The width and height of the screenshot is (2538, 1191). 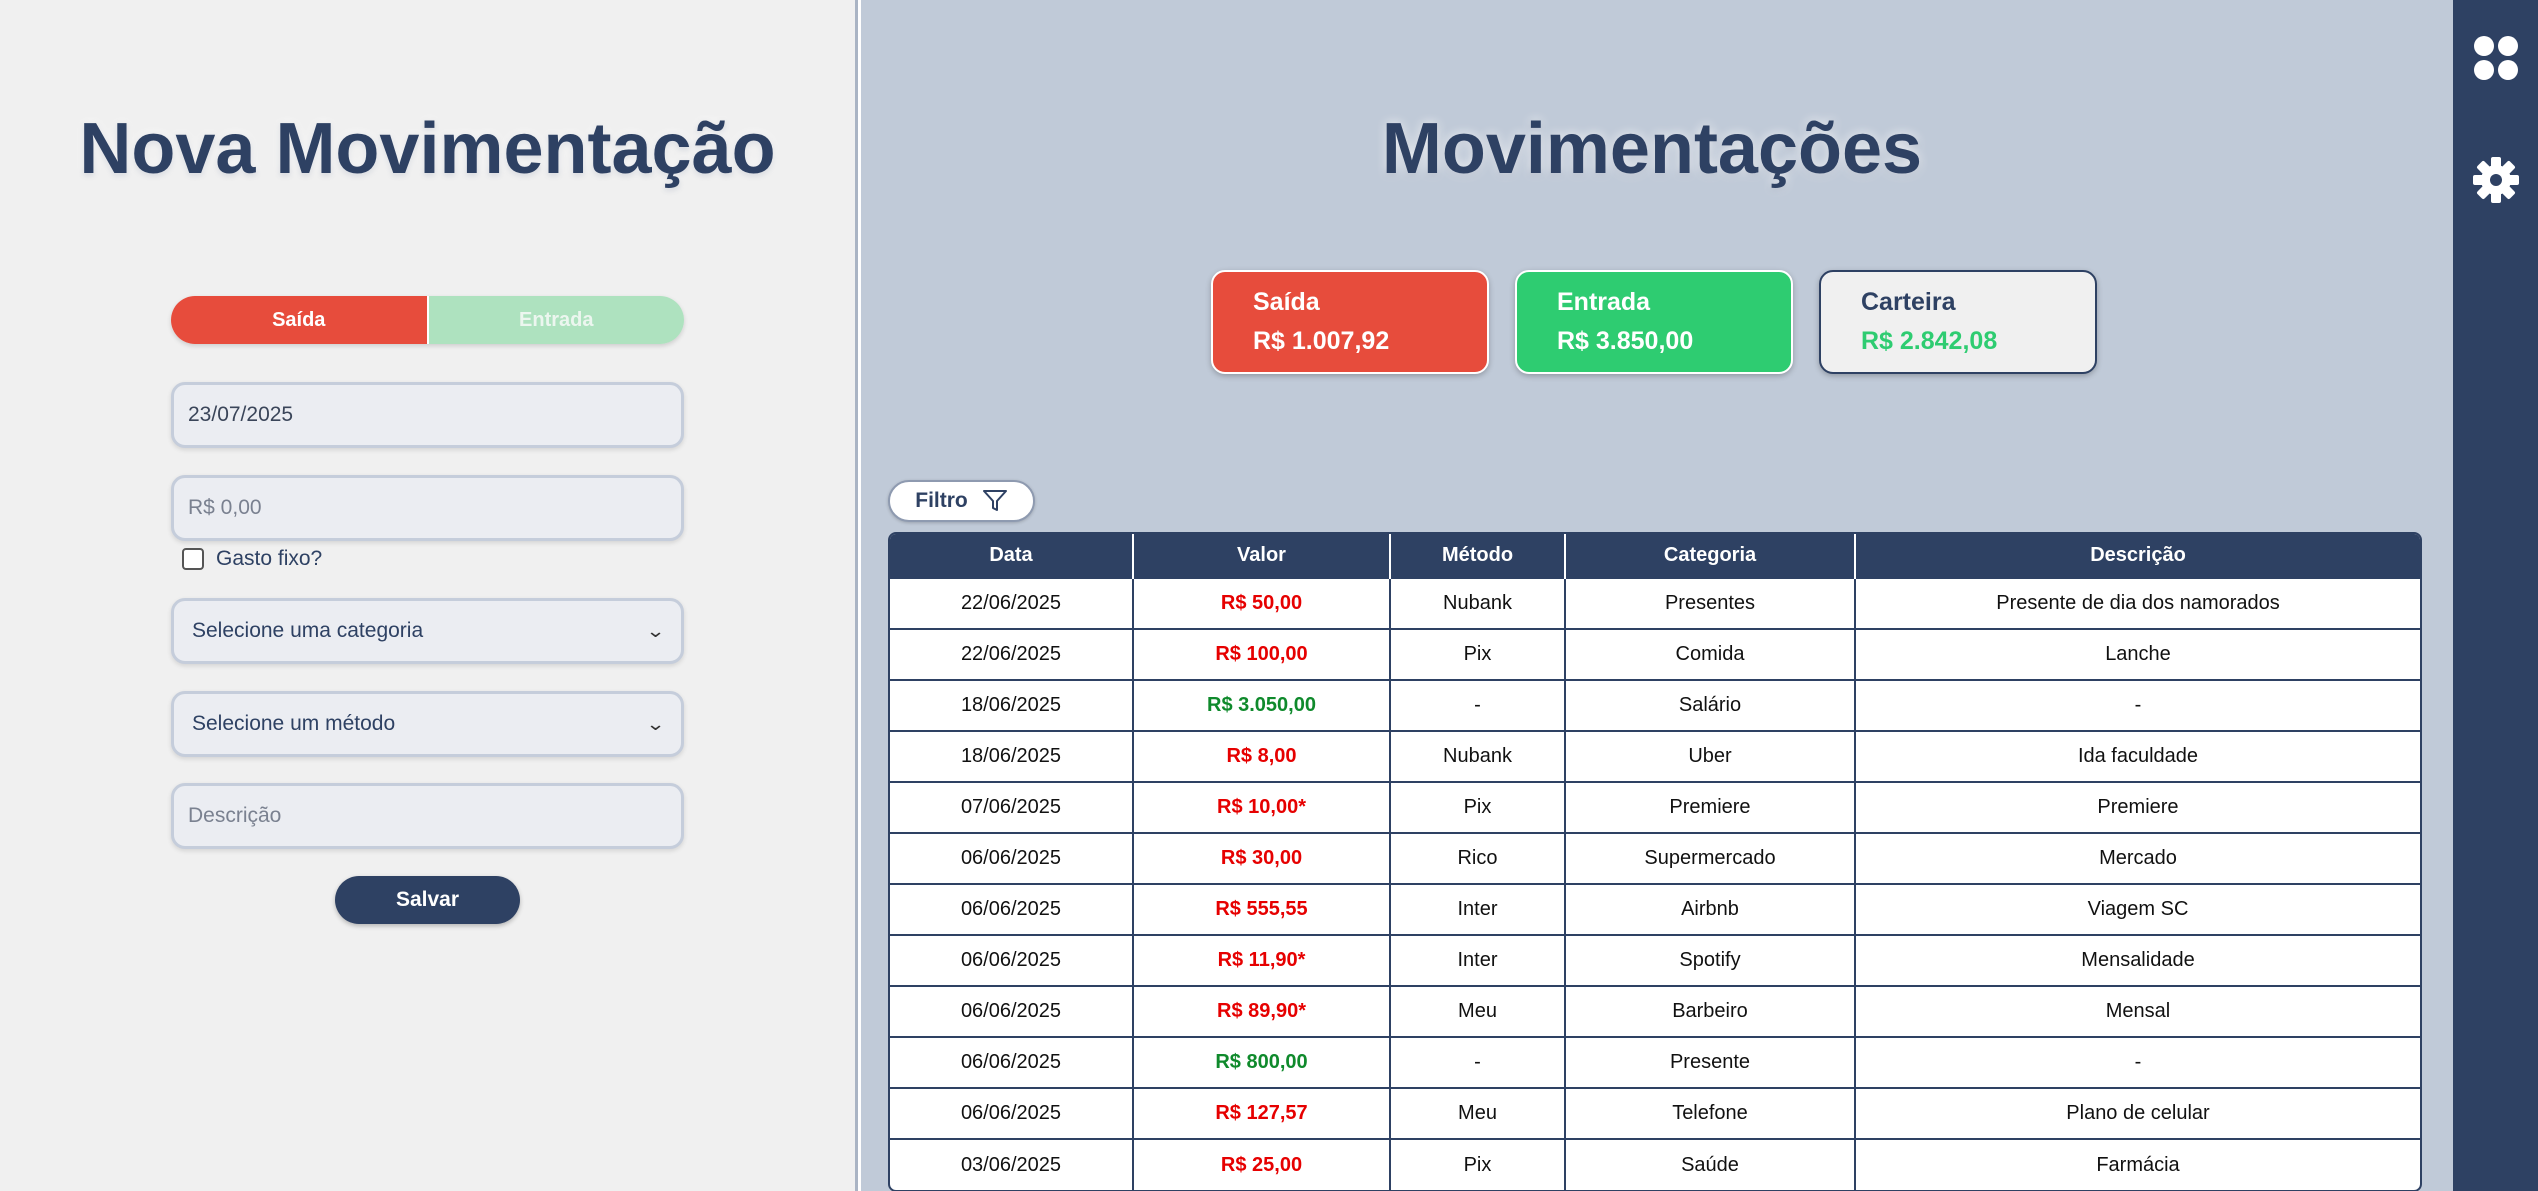 What do you see at coordinates (2137, 807) in the screenshot?
I see `cell-descricao: Premiere` at bounding box center [2137, 807].